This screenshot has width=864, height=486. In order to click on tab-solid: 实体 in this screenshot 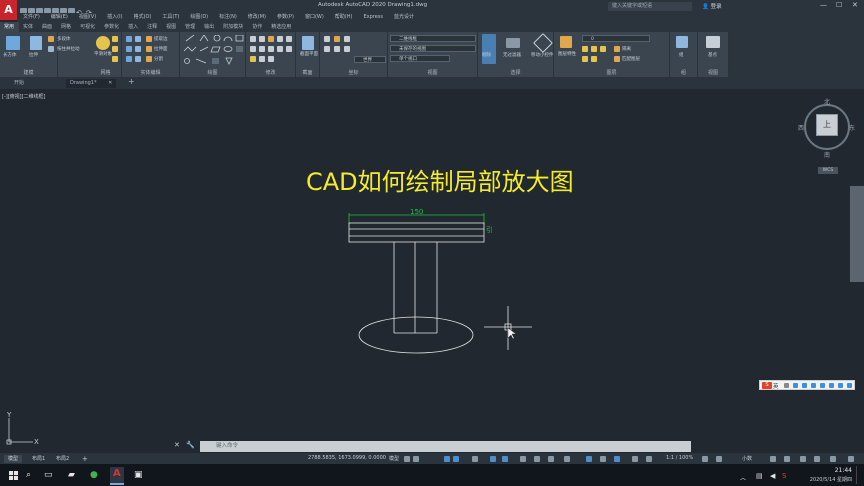, I will do `click(28, 27)`.